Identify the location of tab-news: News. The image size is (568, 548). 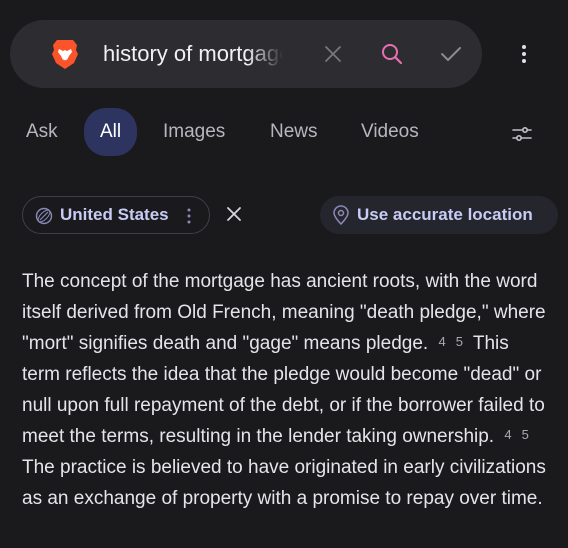
(294, 132).